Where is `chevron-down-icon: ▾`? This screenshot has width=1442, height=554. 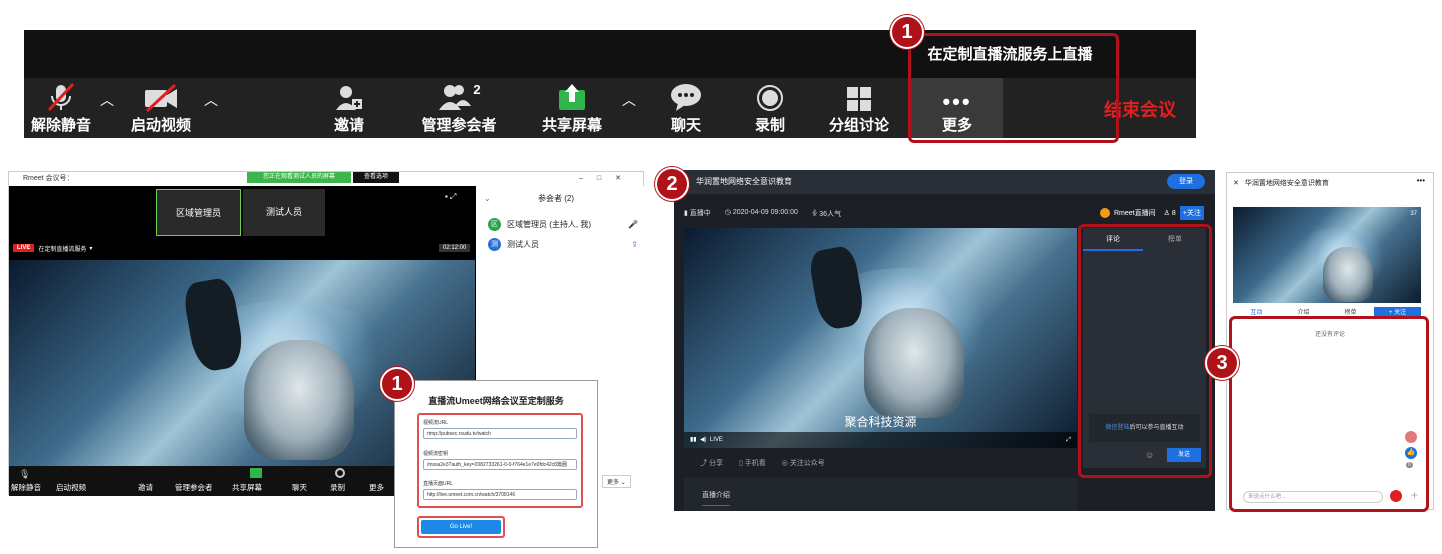 chevron-down-icon: ▾ is located at coordinates (91, 248).